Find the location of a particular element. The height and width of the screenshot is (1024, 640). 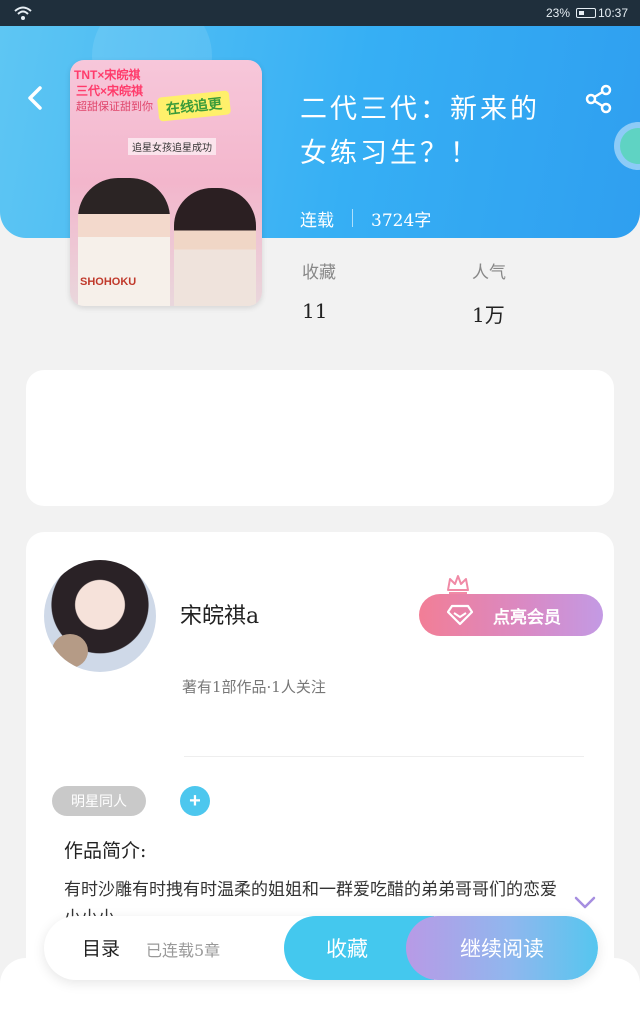

author-name: 宋皖祺a is located at coordinates (219, 614).